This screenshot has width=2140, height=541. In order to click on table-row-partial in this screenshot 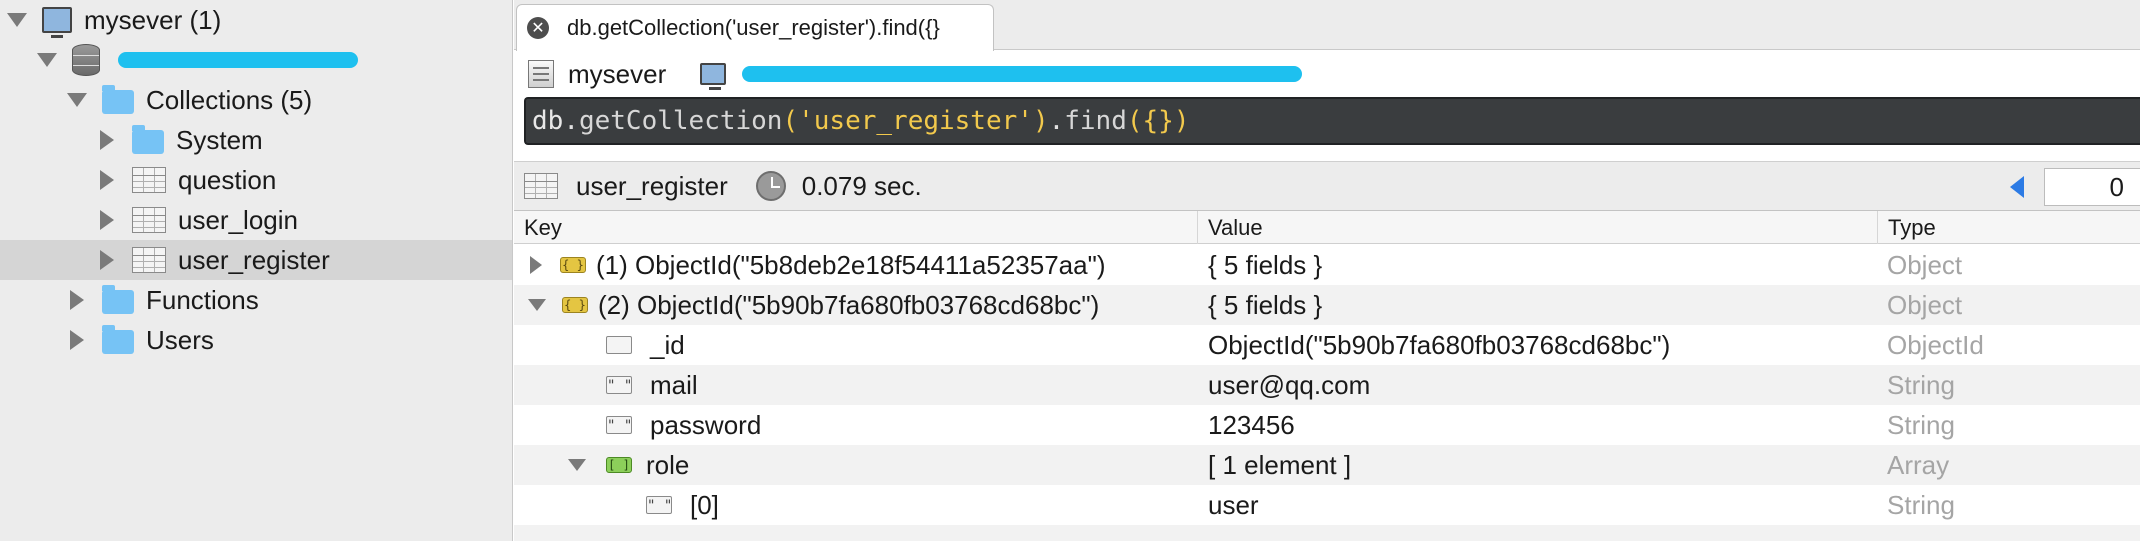, I will do `click(1327, 533)`.